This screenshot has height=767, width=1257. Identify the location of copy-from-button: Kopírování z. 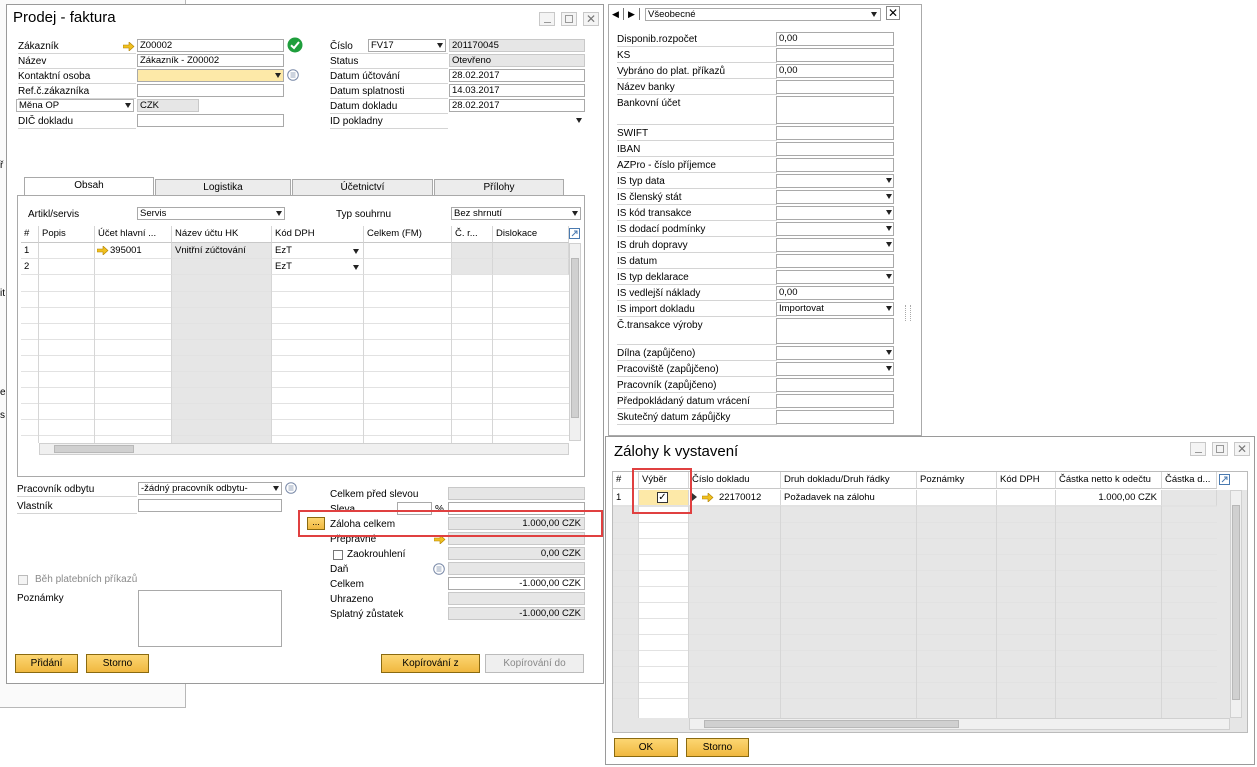
(430, 663).